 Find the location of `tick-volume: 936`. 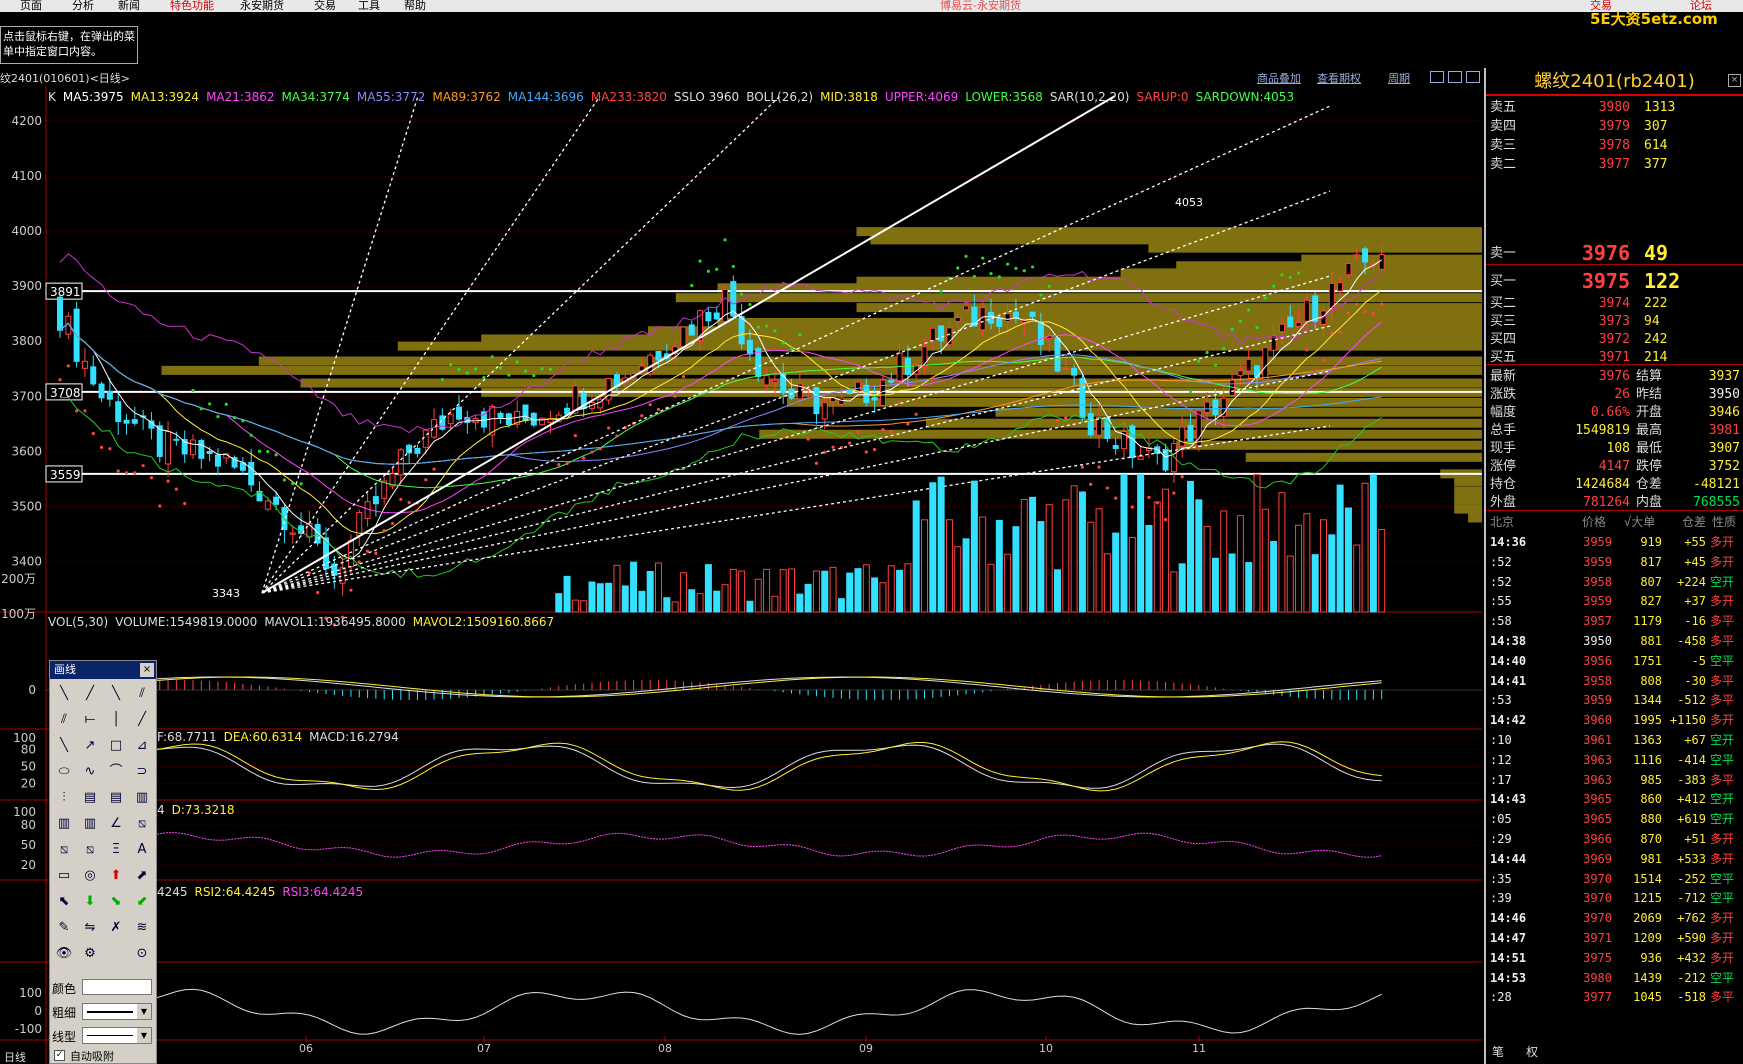

tick-volume: 936 is located at coordinates (1651, 957).